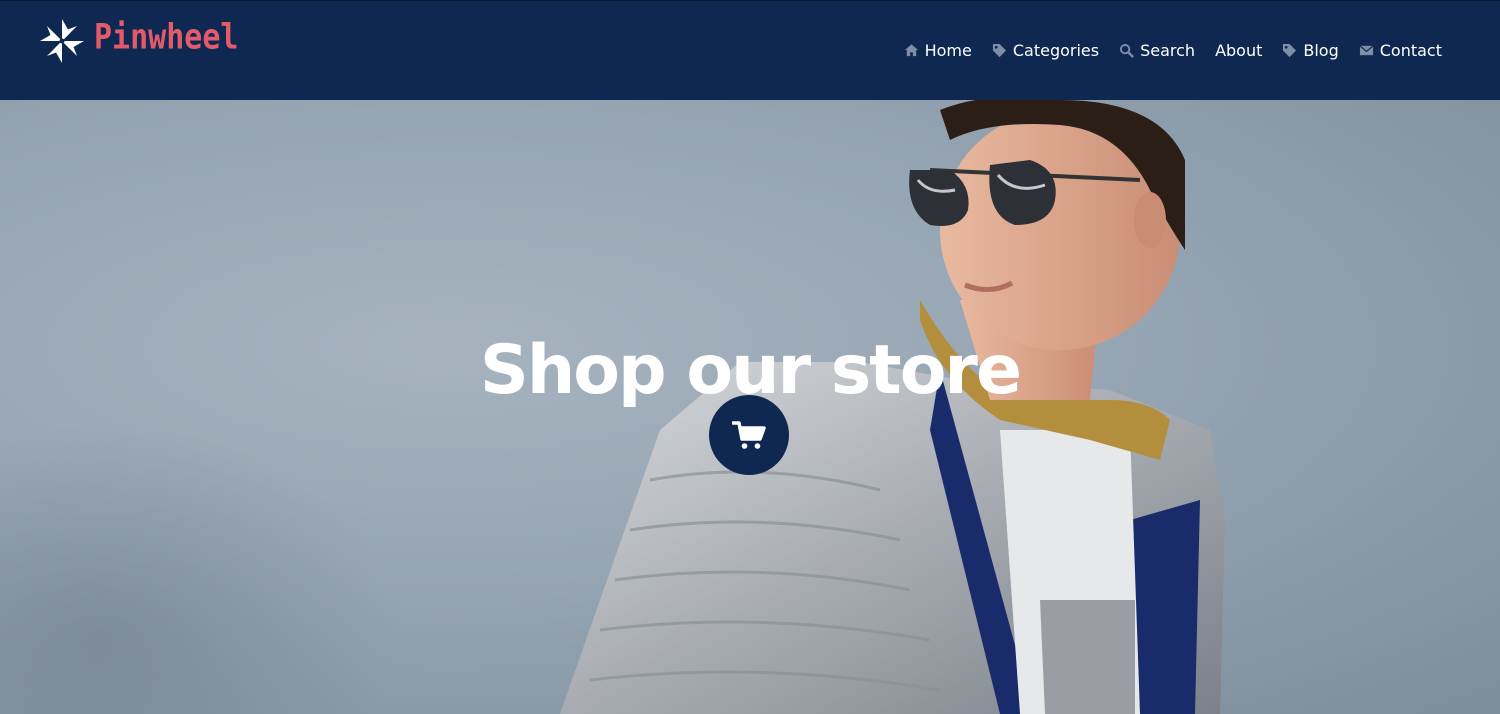  I want to click on brand: Pinwheel, so click(138, 41).